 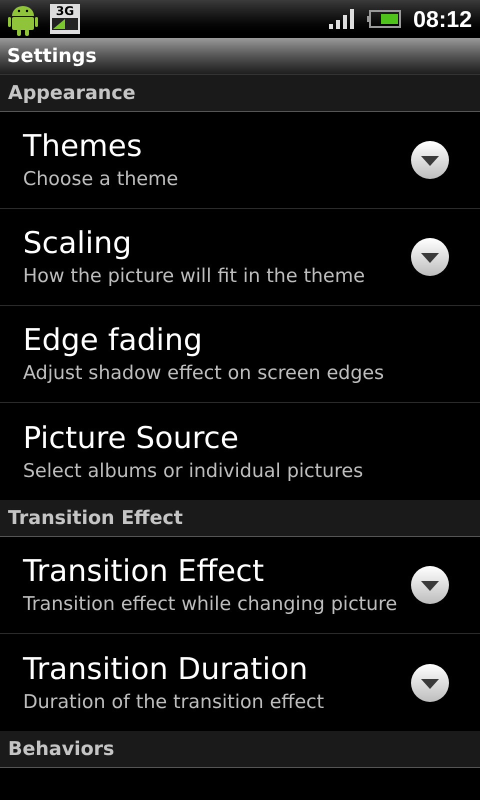 I want to click on signal-icon, so click(x=342, y=19).